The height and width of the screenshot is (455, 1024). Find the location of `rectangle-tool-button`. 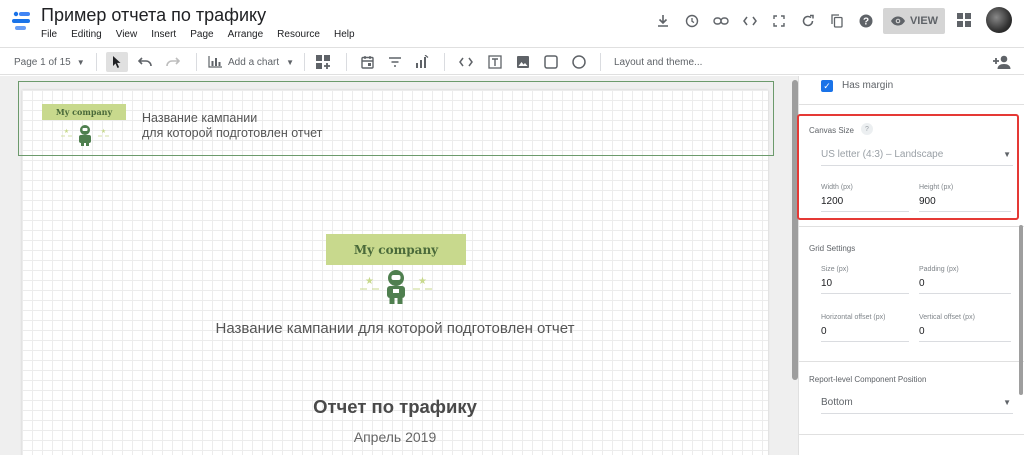

rectangle-tool-button is located at coordinates (551, 62).